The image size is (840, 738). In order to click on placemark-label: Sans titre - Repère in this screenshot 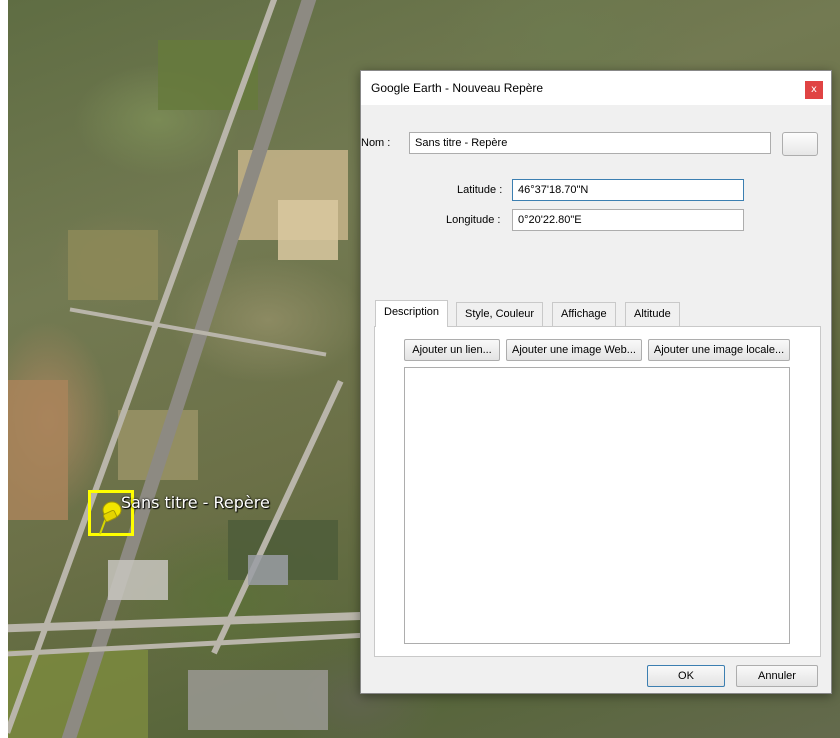, I will do `click(195, 502)`.